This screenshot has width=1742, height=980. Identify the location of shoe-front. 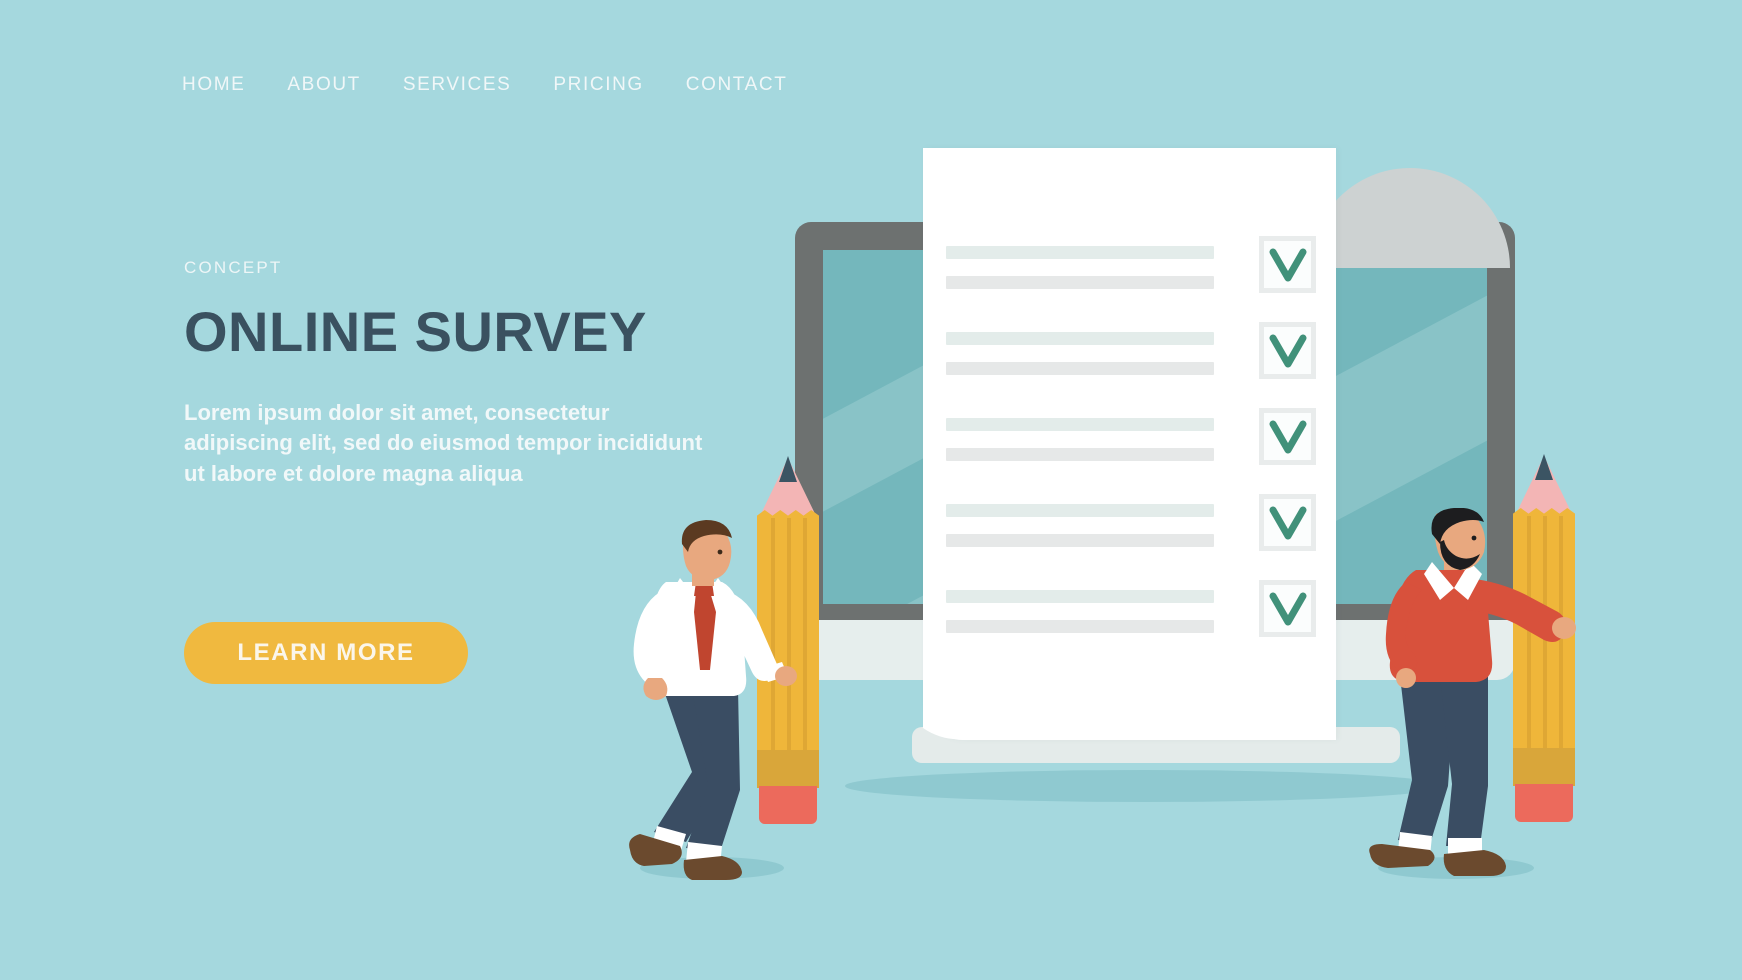
(1474, 863).